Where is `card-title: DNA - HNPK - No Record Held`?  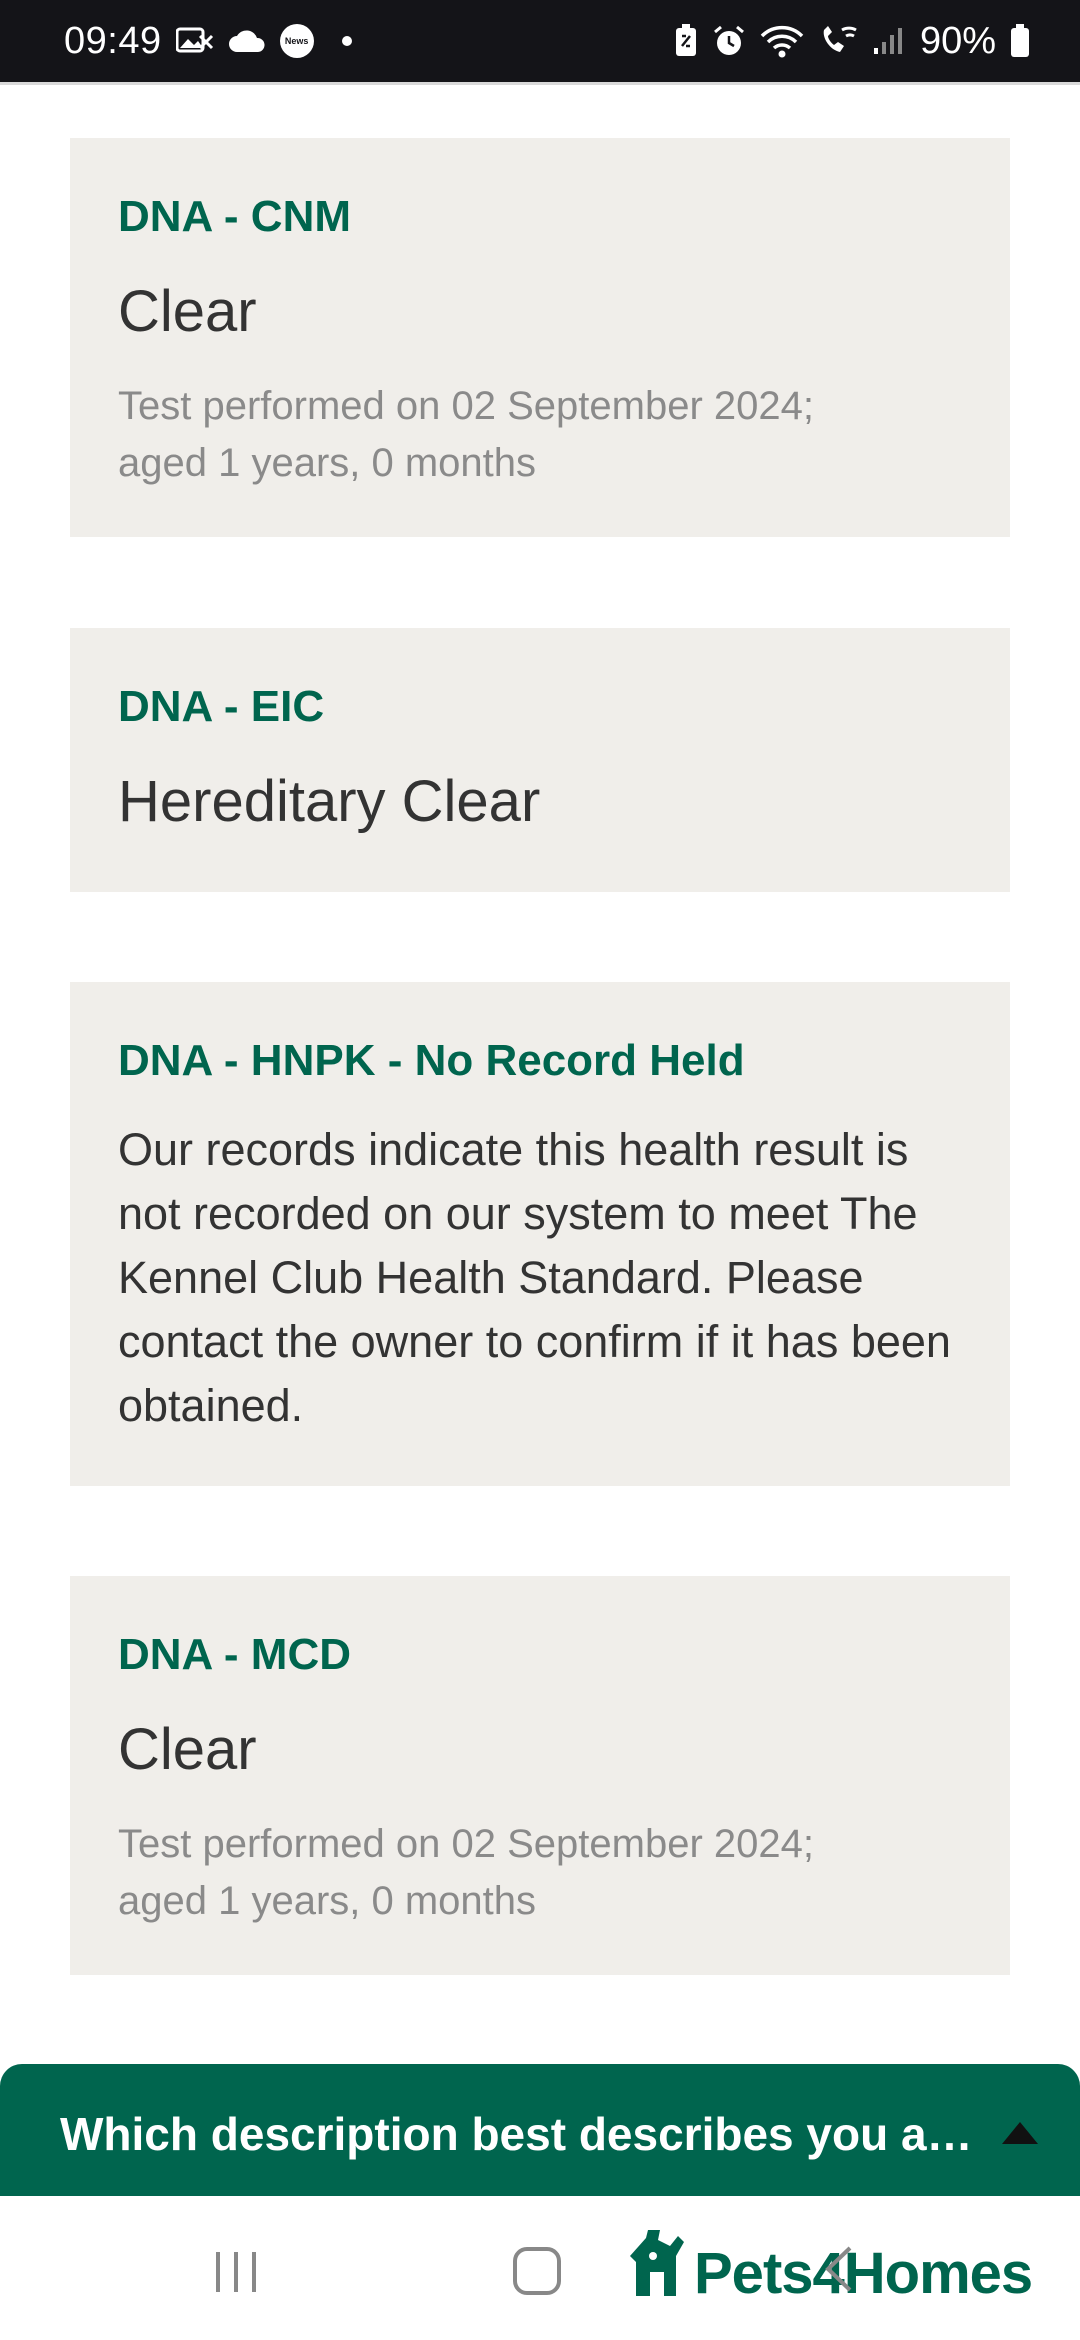
card-title: DNA - HNPK - No Record Held is located at coordinates (431, 1060).